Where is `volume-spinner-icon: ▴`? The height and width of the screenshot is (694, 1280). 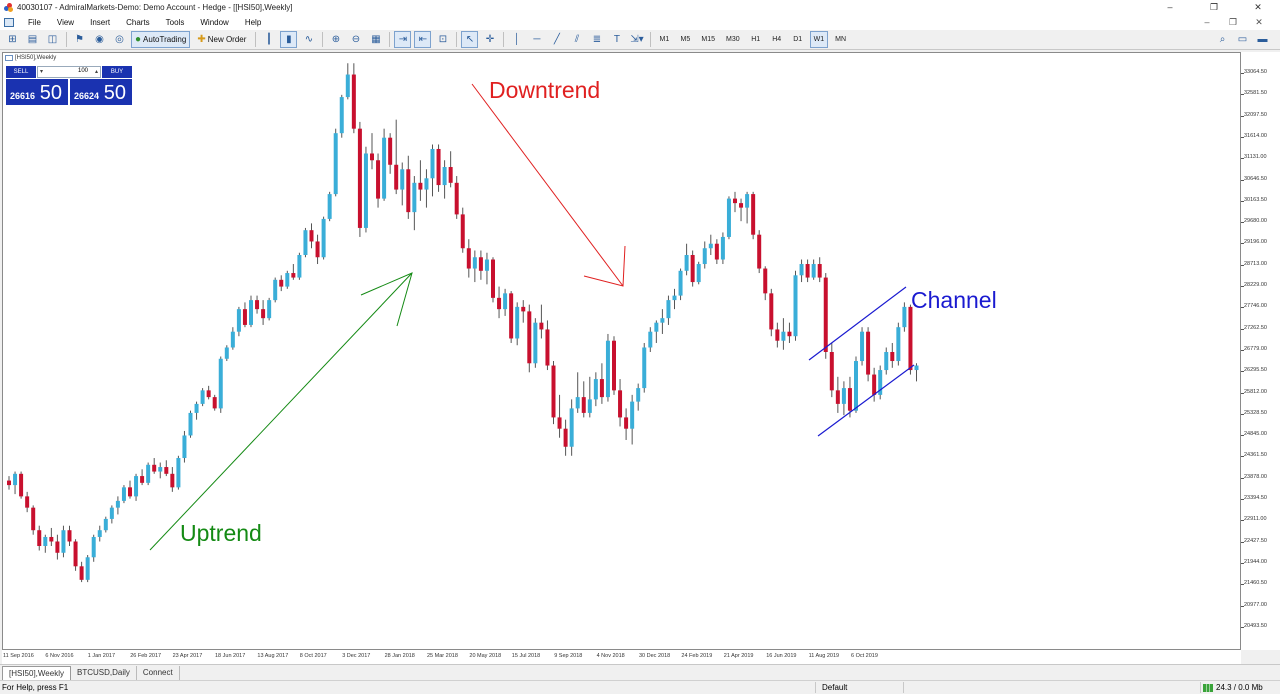 volume-spinner-icon: ▴ is located at coordinates (96, 71).